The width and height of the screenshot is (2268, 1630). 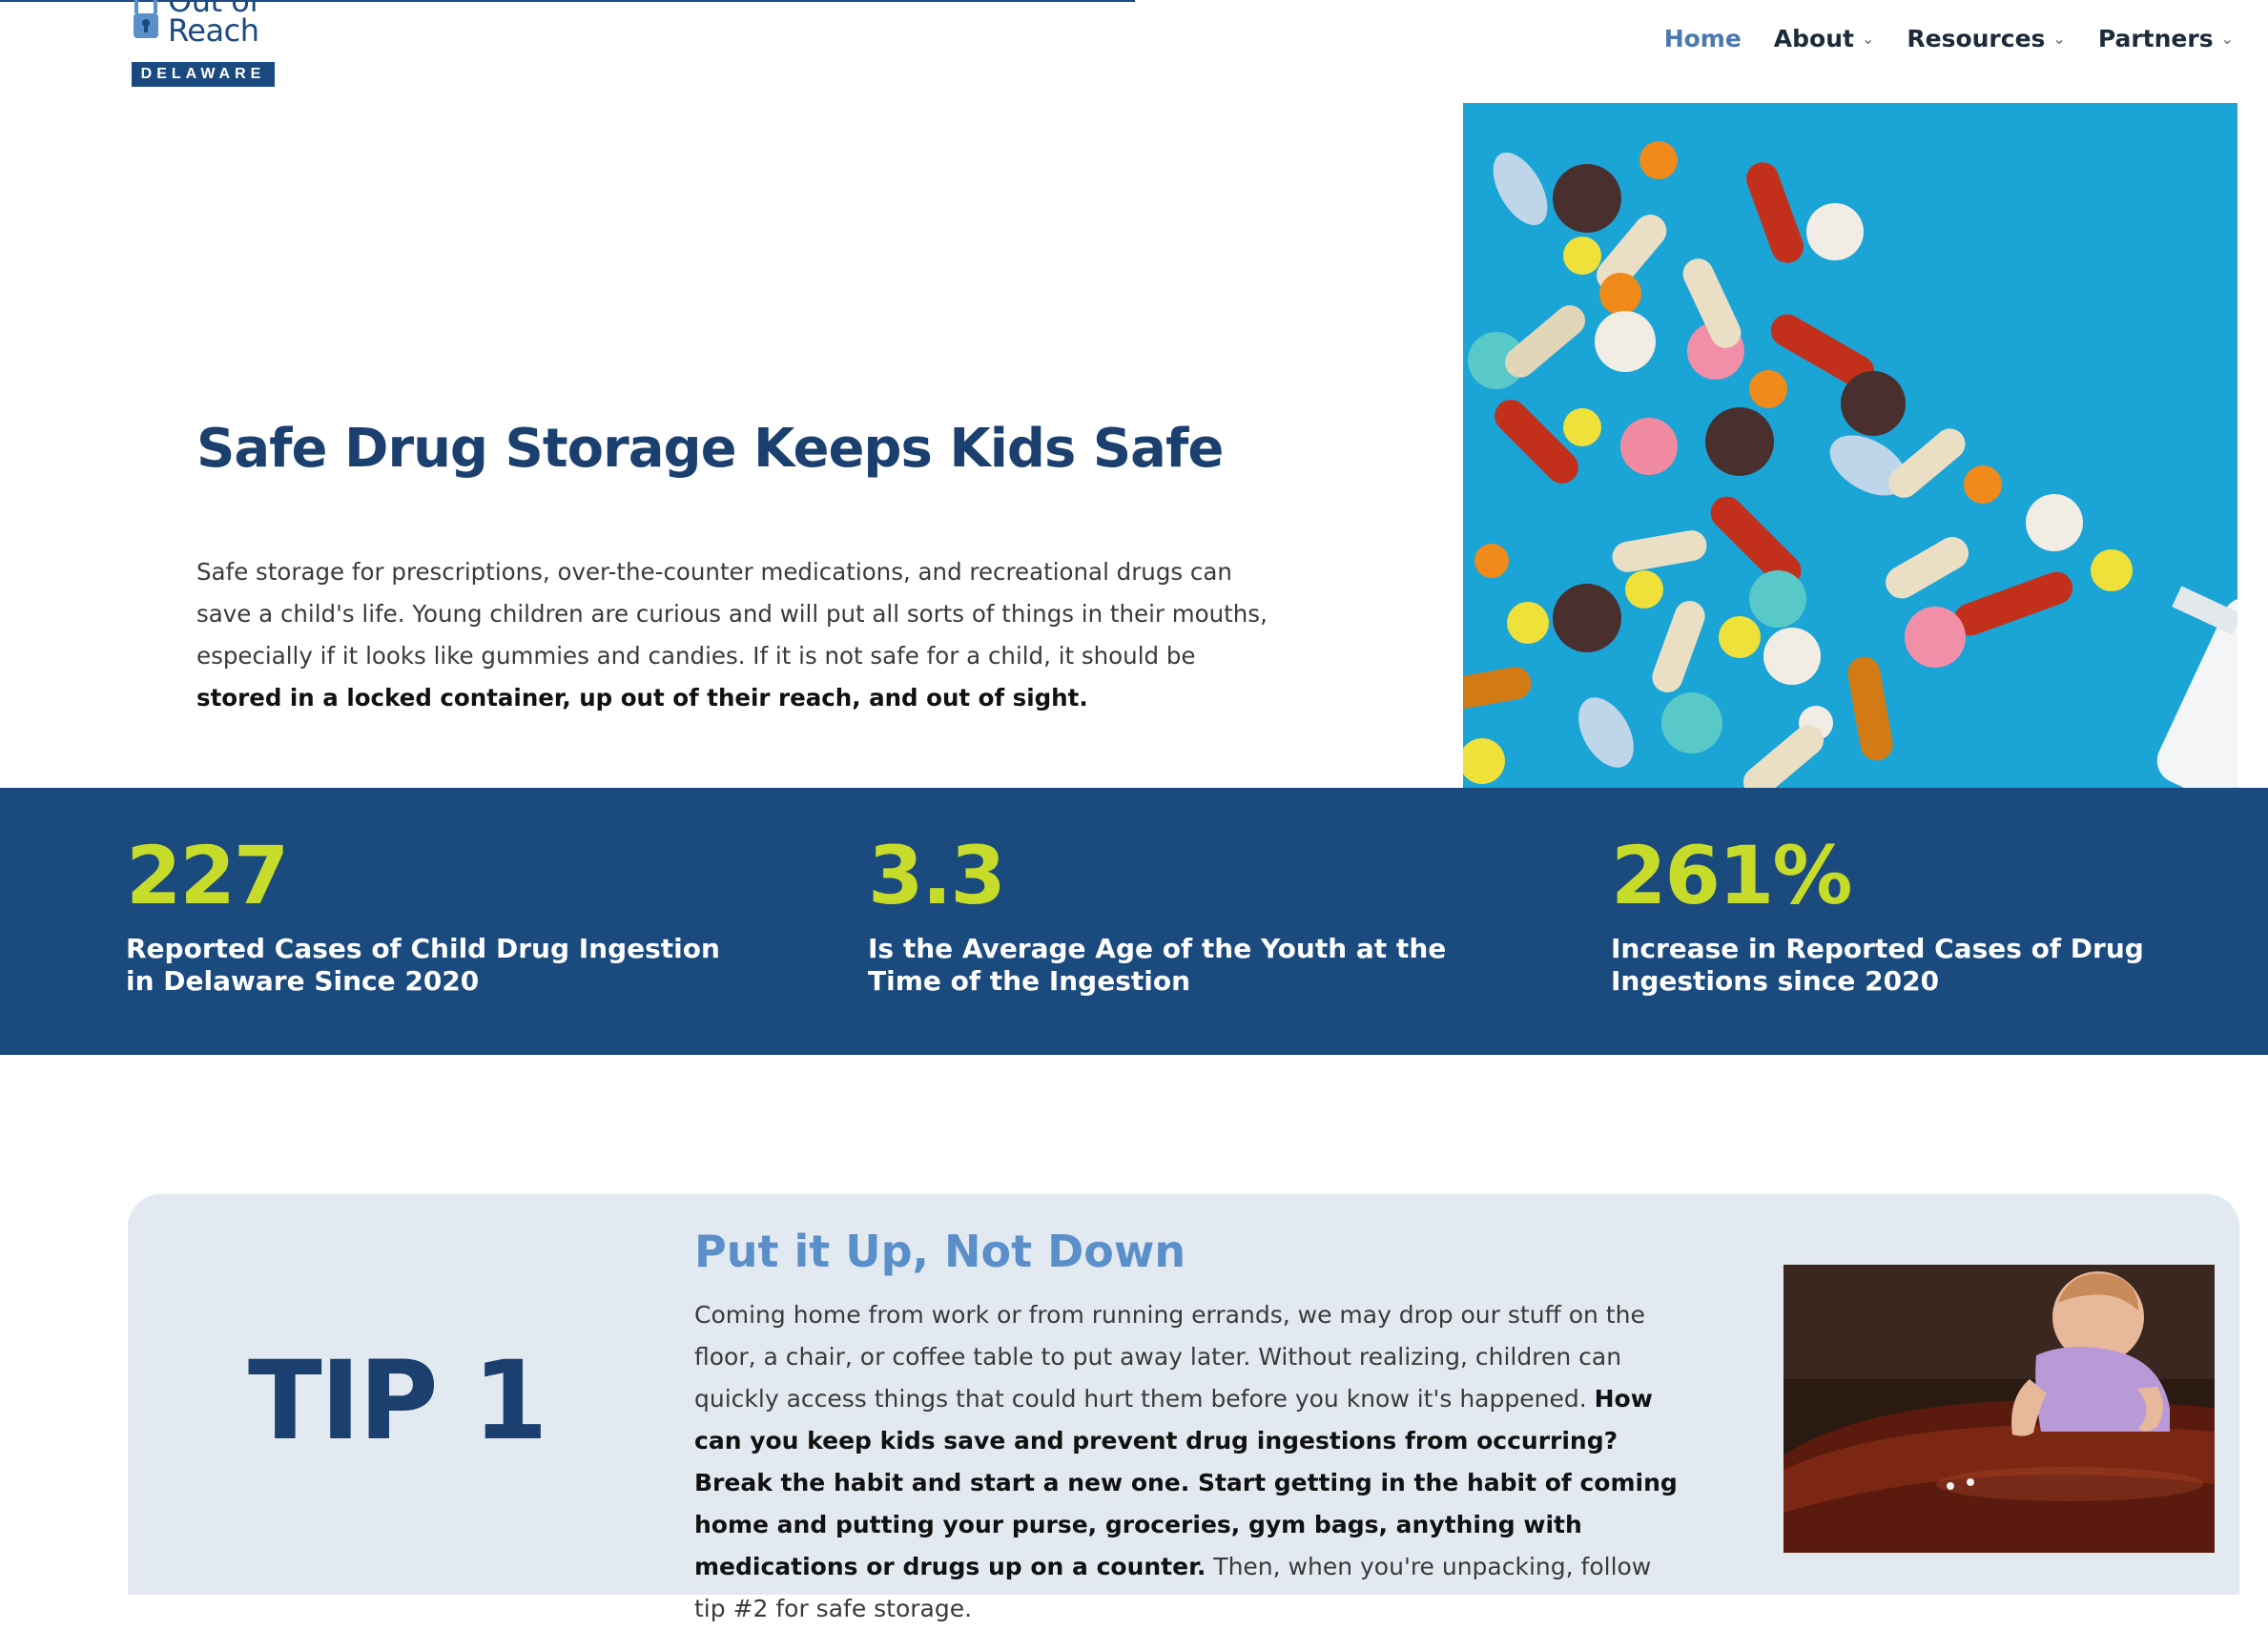 I want to click on logo-wordmark: Out of Reach, so click(x=214, y=24).